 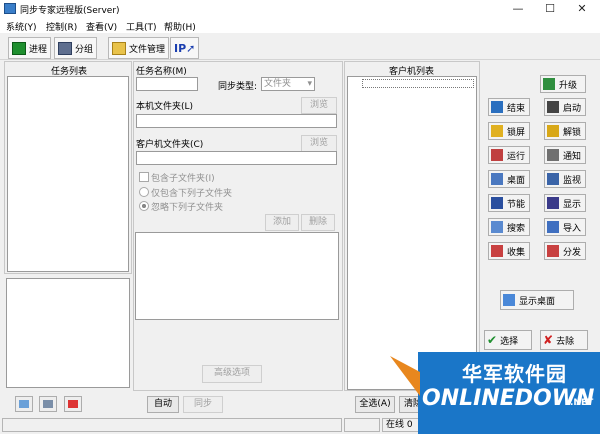 I want to click on ignore-label: 忽略下列子文件夹, so click(x=187, y=208).